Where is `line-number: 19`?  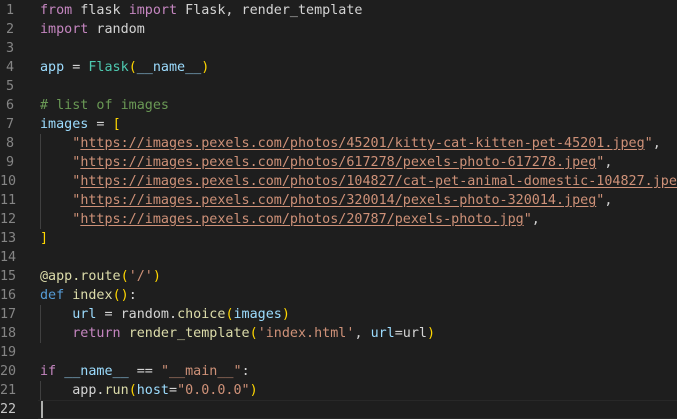 line-number: 19 is located at coordinates (8, 352).